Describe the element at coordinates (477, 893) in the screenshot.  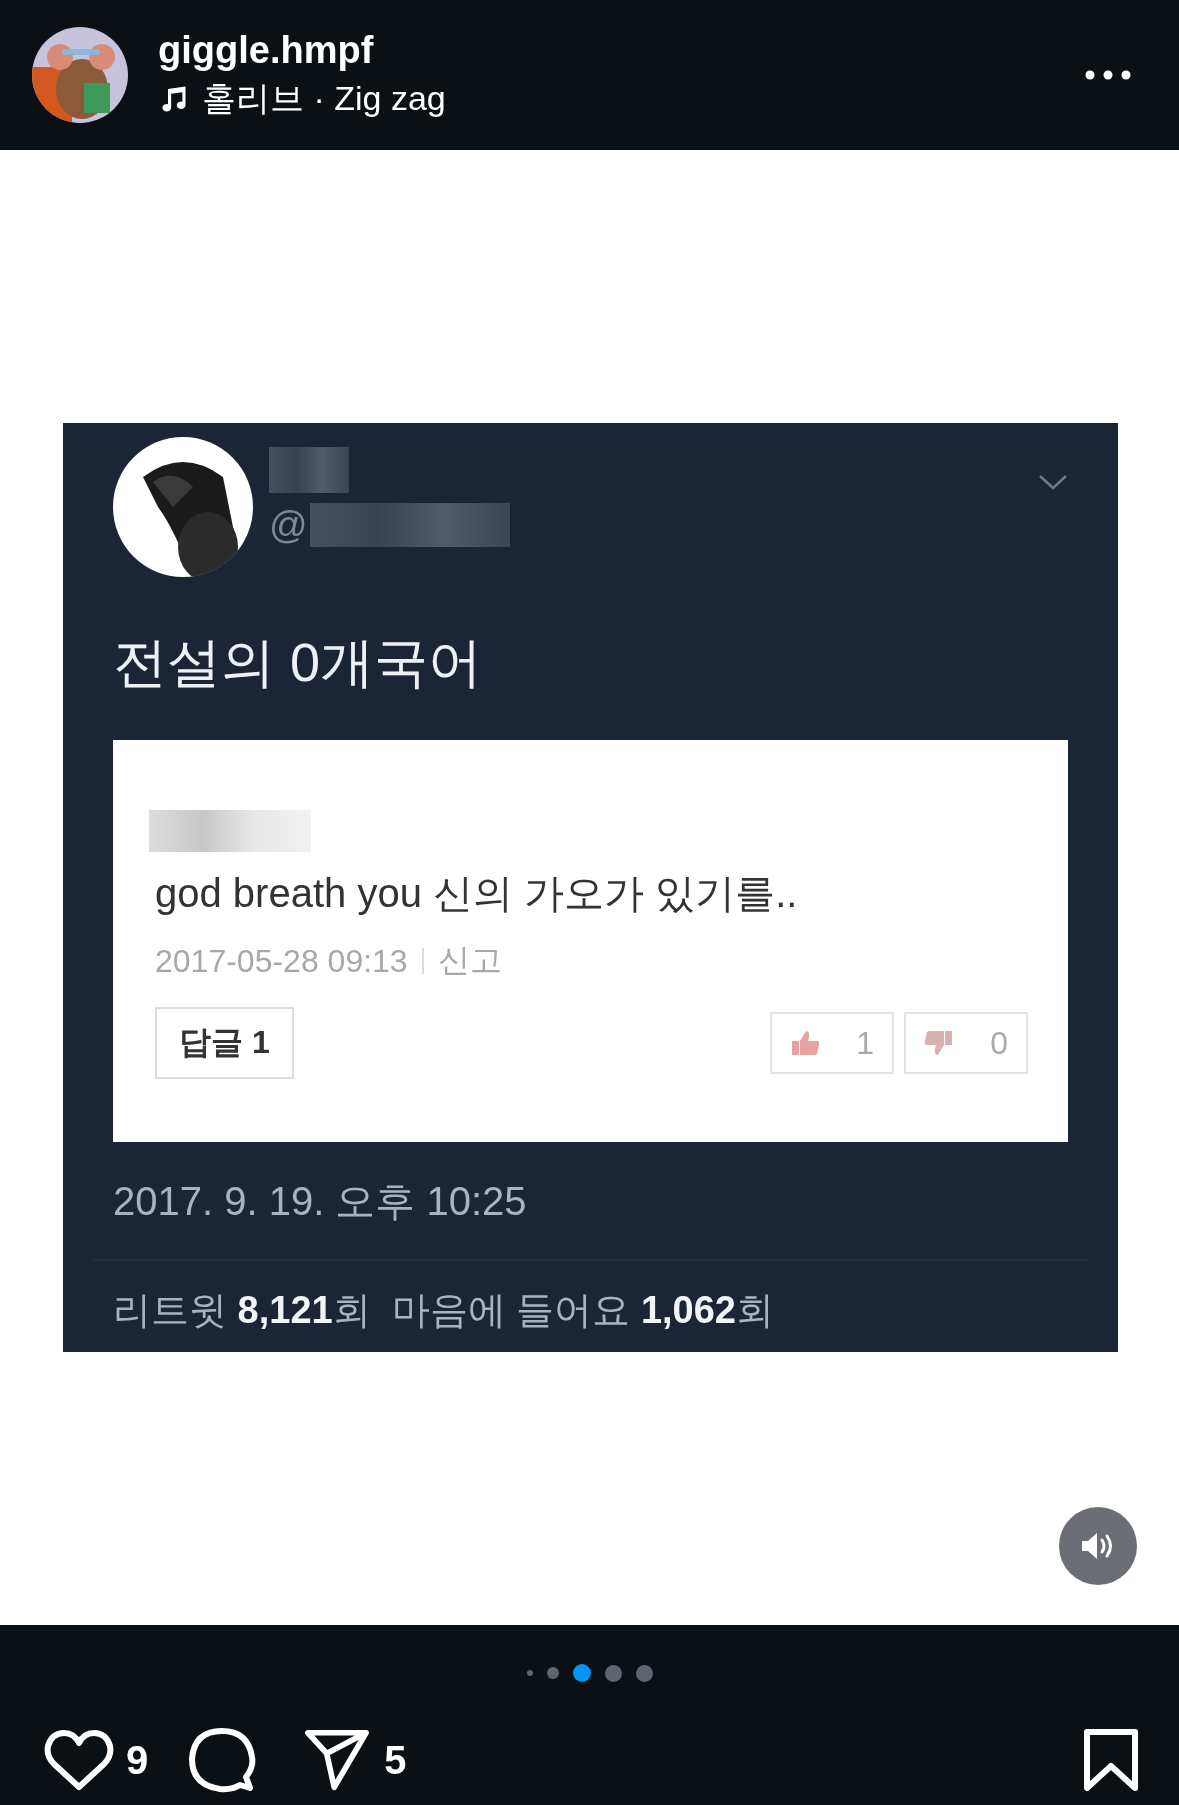
I see `comment-text: god breath you 신의 가오가 있기를..` at that location.